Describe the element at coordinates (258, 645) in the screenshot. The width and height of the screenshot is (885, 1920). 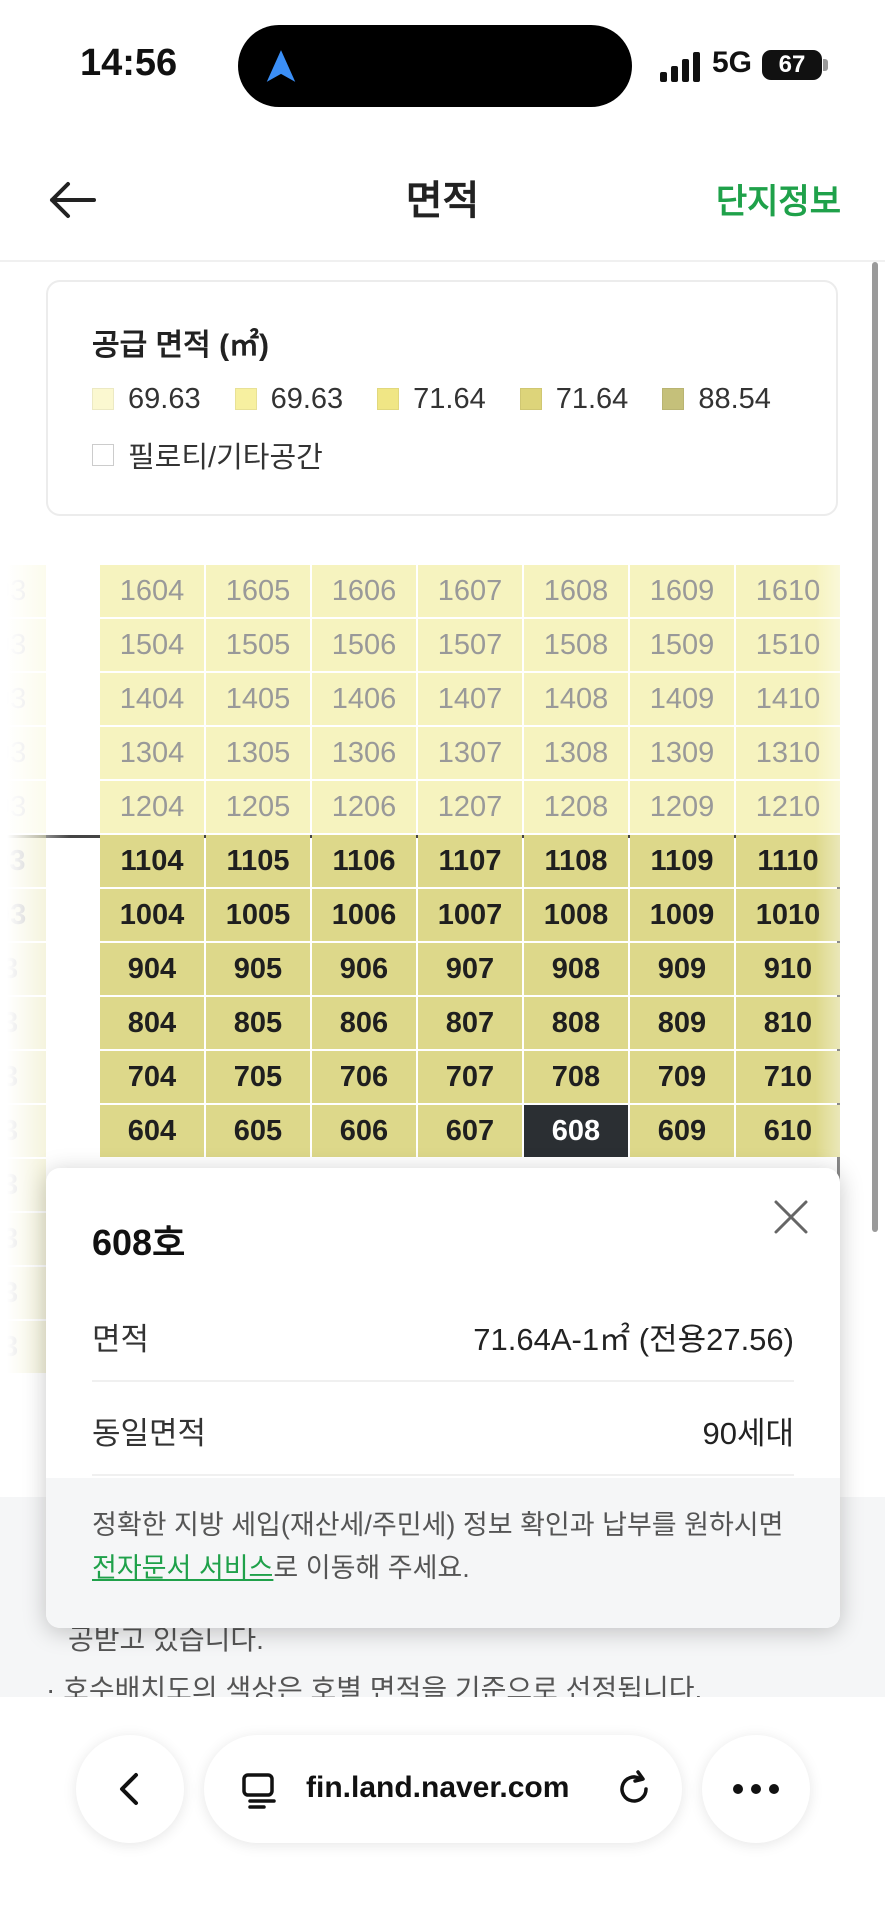
I see `unit-cell: 1505` at that location.